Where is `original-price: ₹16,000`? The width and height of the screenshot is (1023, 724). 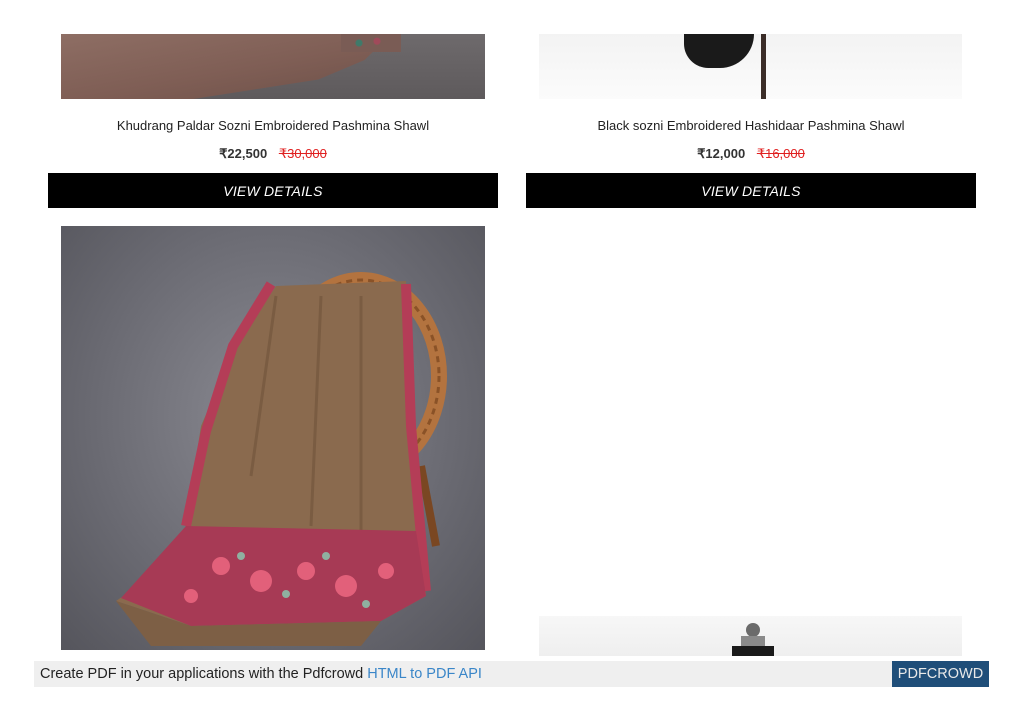 original-price: ₹16,000 is located at coordinates (780, 153).